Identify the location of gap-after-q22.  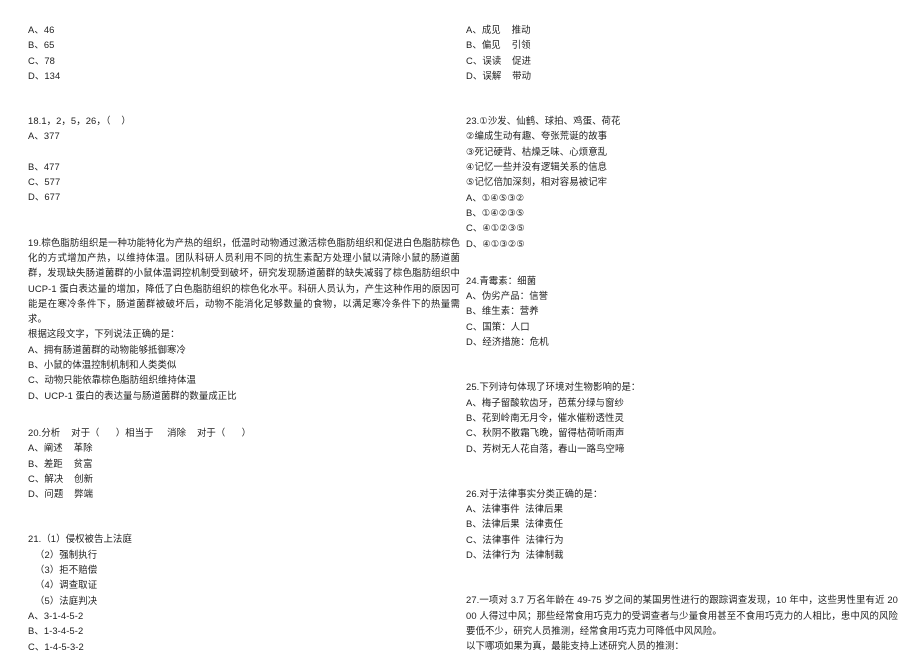
(682, 98).